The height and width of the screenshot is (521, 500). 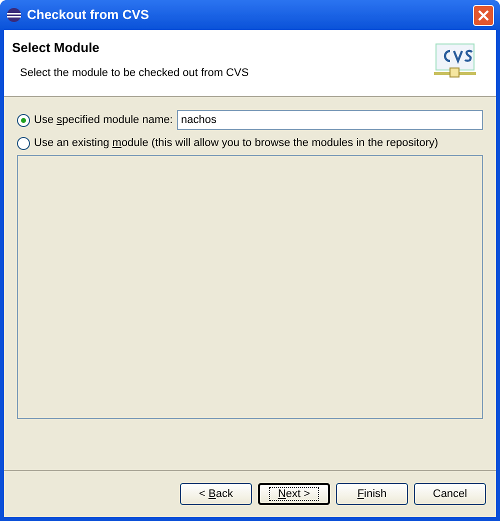 What do you see at coordinates (372, 494) in the screenshot?
I see `wizard-button: Finish` at bounding box center [372, 494].